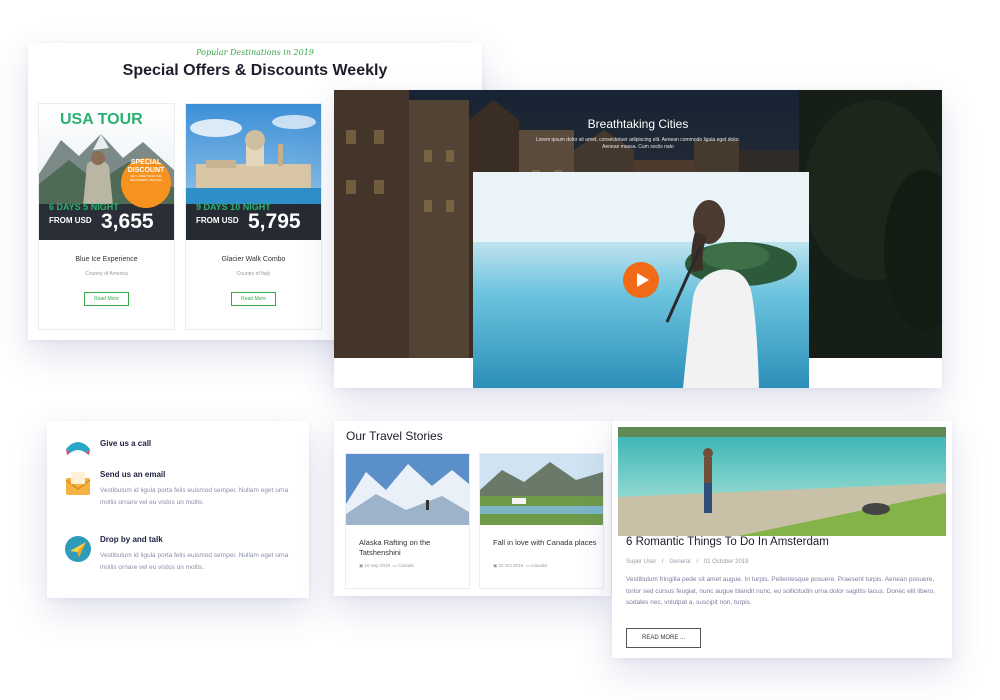 The height and width of the screenshot is (700, 1000). I want to click on phone-icon, so click(78, 452).